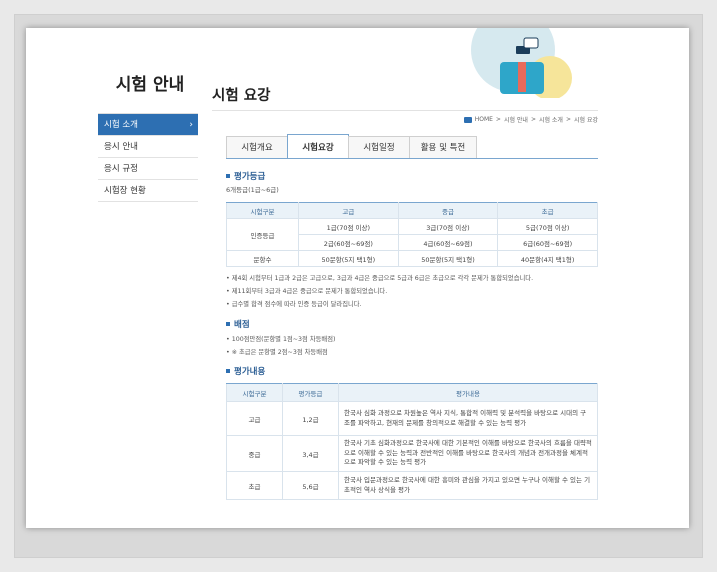  What do you see at coordinates (254, 418) in the screenshot?
I see `table-cell: 고급` at bounding box center [254, 418].